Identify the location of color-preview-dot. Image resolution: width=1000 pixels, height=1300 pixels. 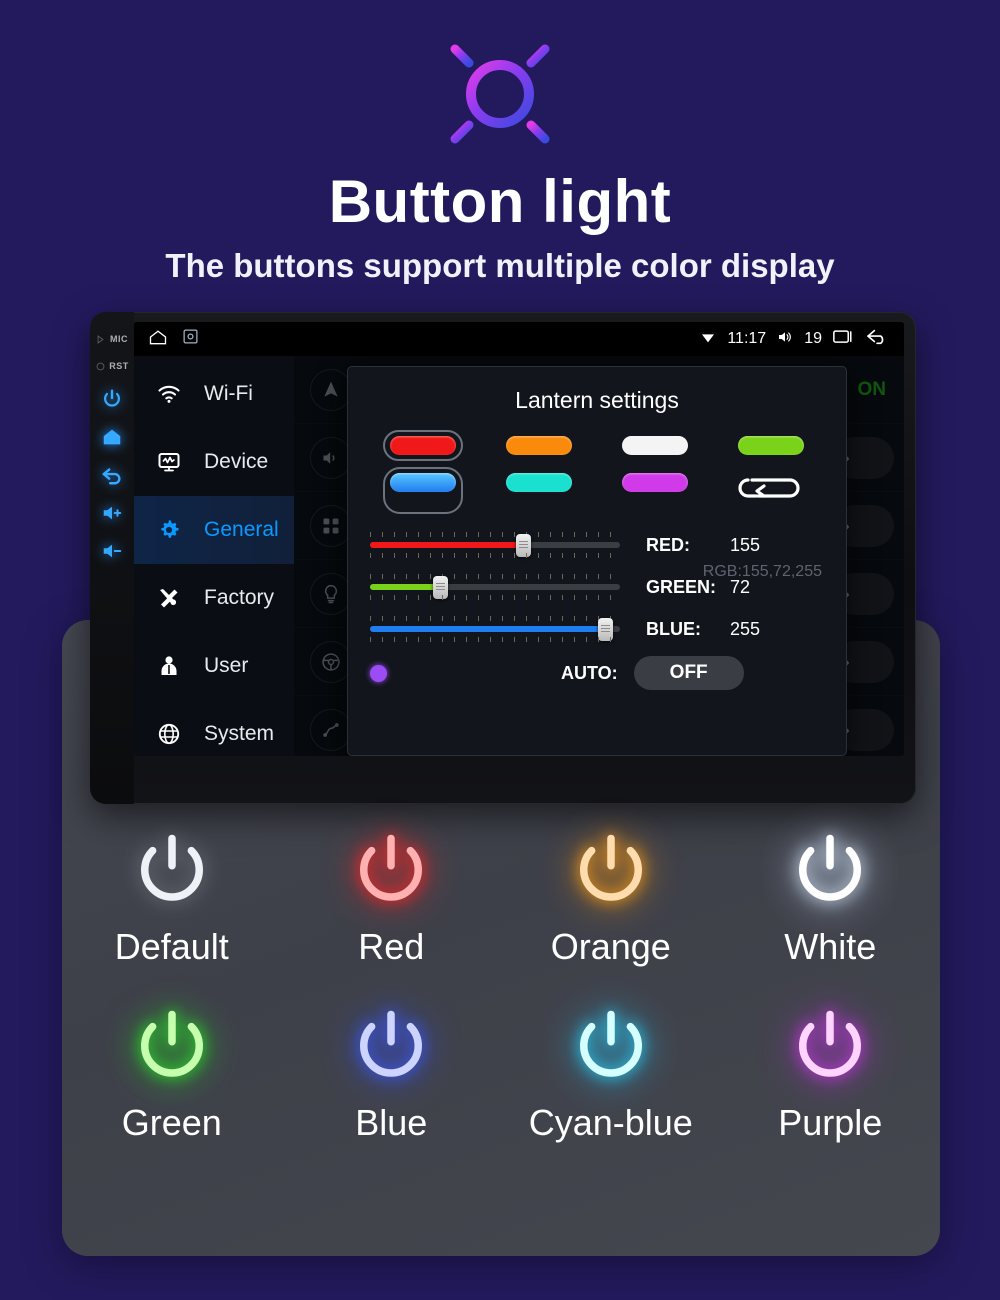
(378, 673).